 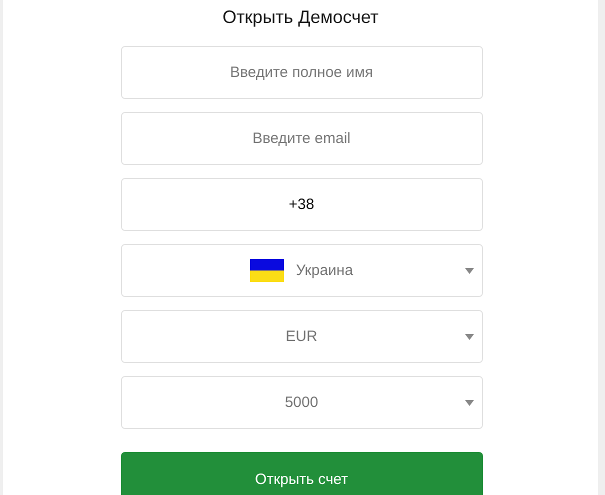 I want to click on input-field: Введите полное имя, so click(x=301, y=72).